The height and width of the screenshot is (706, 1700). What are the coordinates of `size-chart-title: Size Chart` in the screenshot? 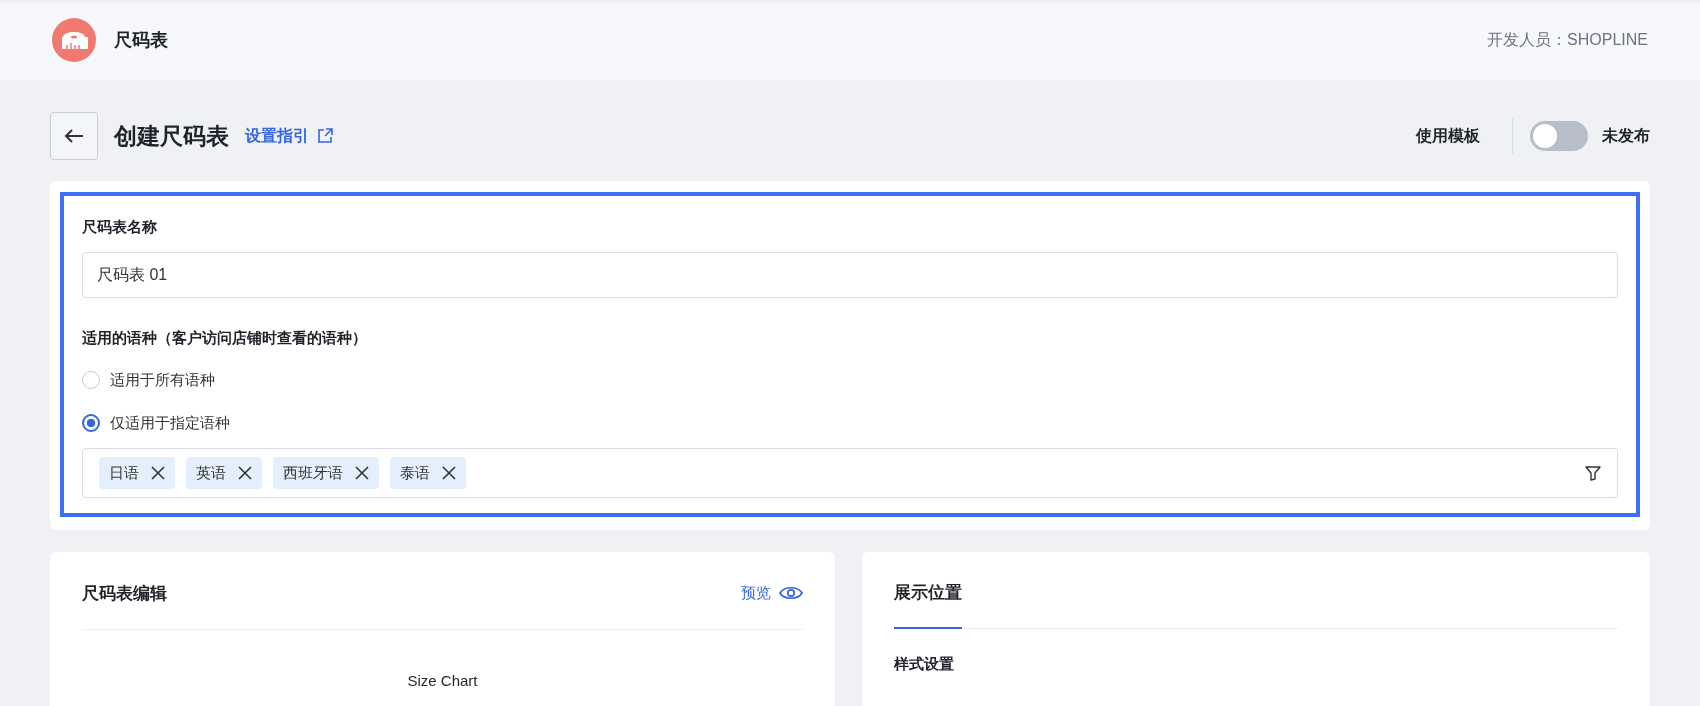 It's located at (442, 680).